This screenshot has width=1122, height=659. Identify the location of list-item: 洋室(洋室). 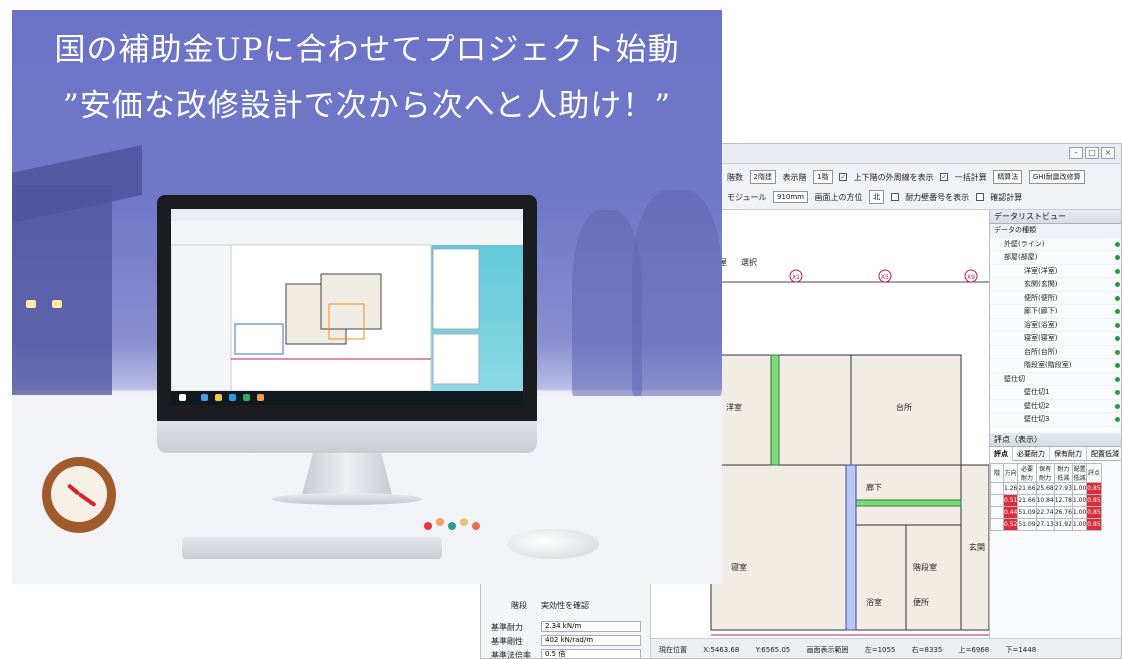
(1055, 271).